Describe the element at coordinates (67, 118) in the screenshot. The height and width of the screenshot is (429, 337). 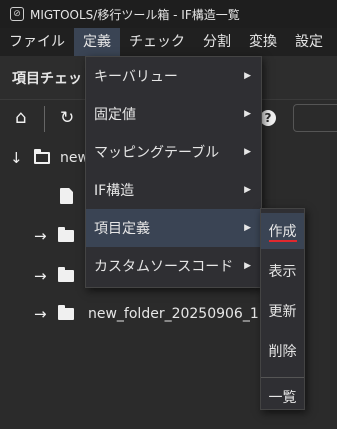
I see `refresh-icon: ↻` at that location.